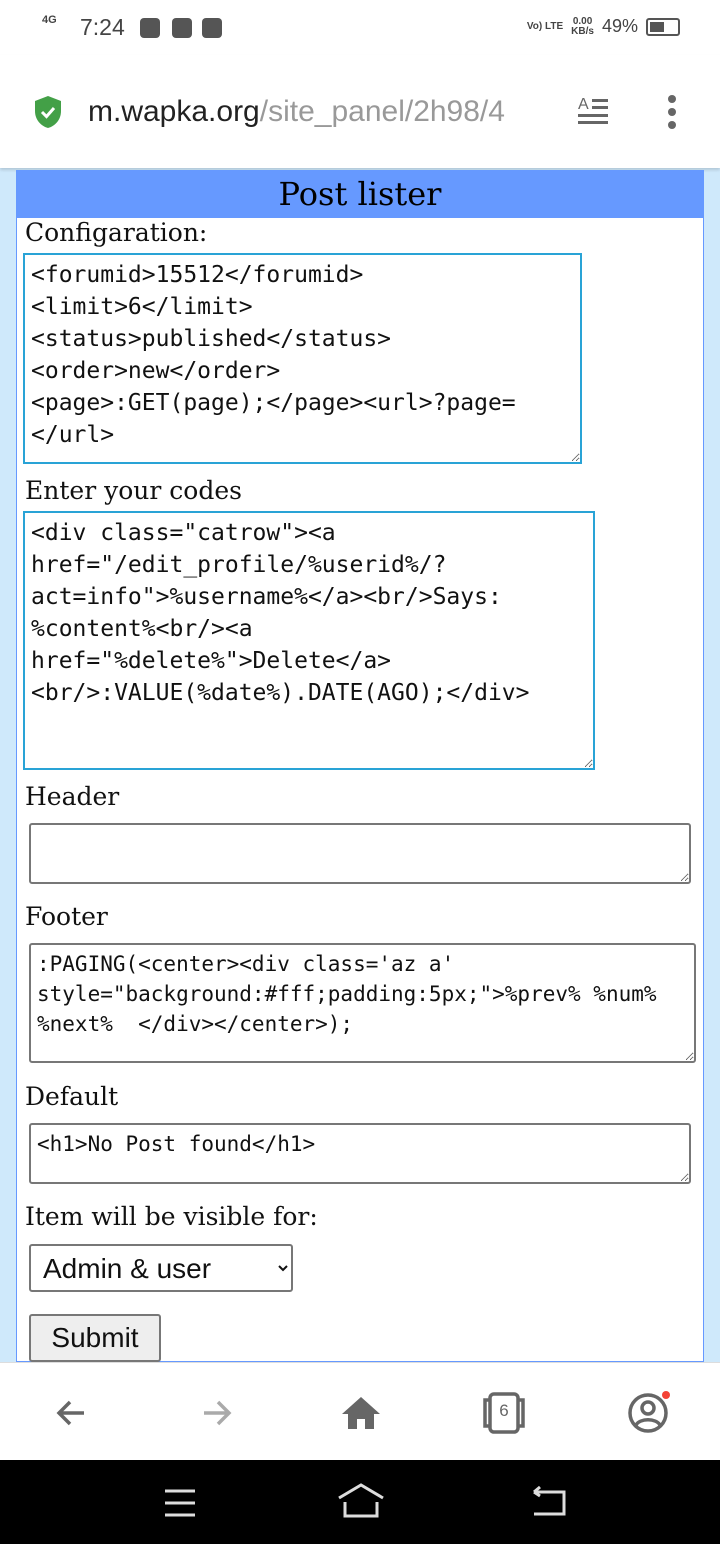 The height and width of the screenshot is (1544, 720). I want to click on recents-icon, so click(180, 1503).